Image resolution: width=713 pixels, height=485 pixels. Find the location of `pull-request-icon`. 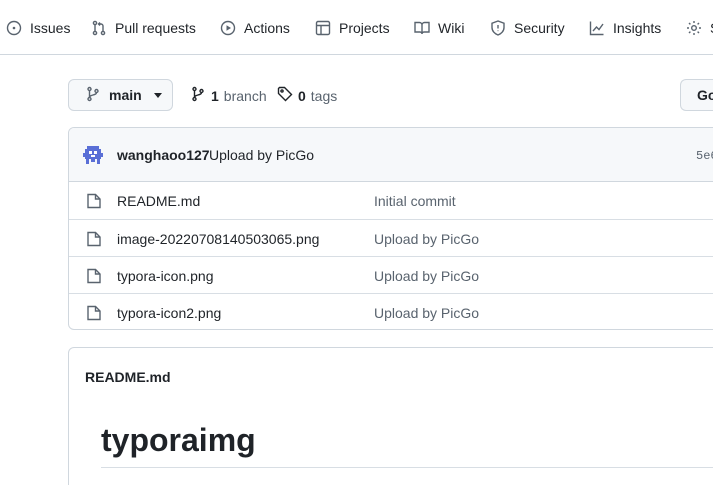

pull-request-icon is located at coordinates (99, 28).